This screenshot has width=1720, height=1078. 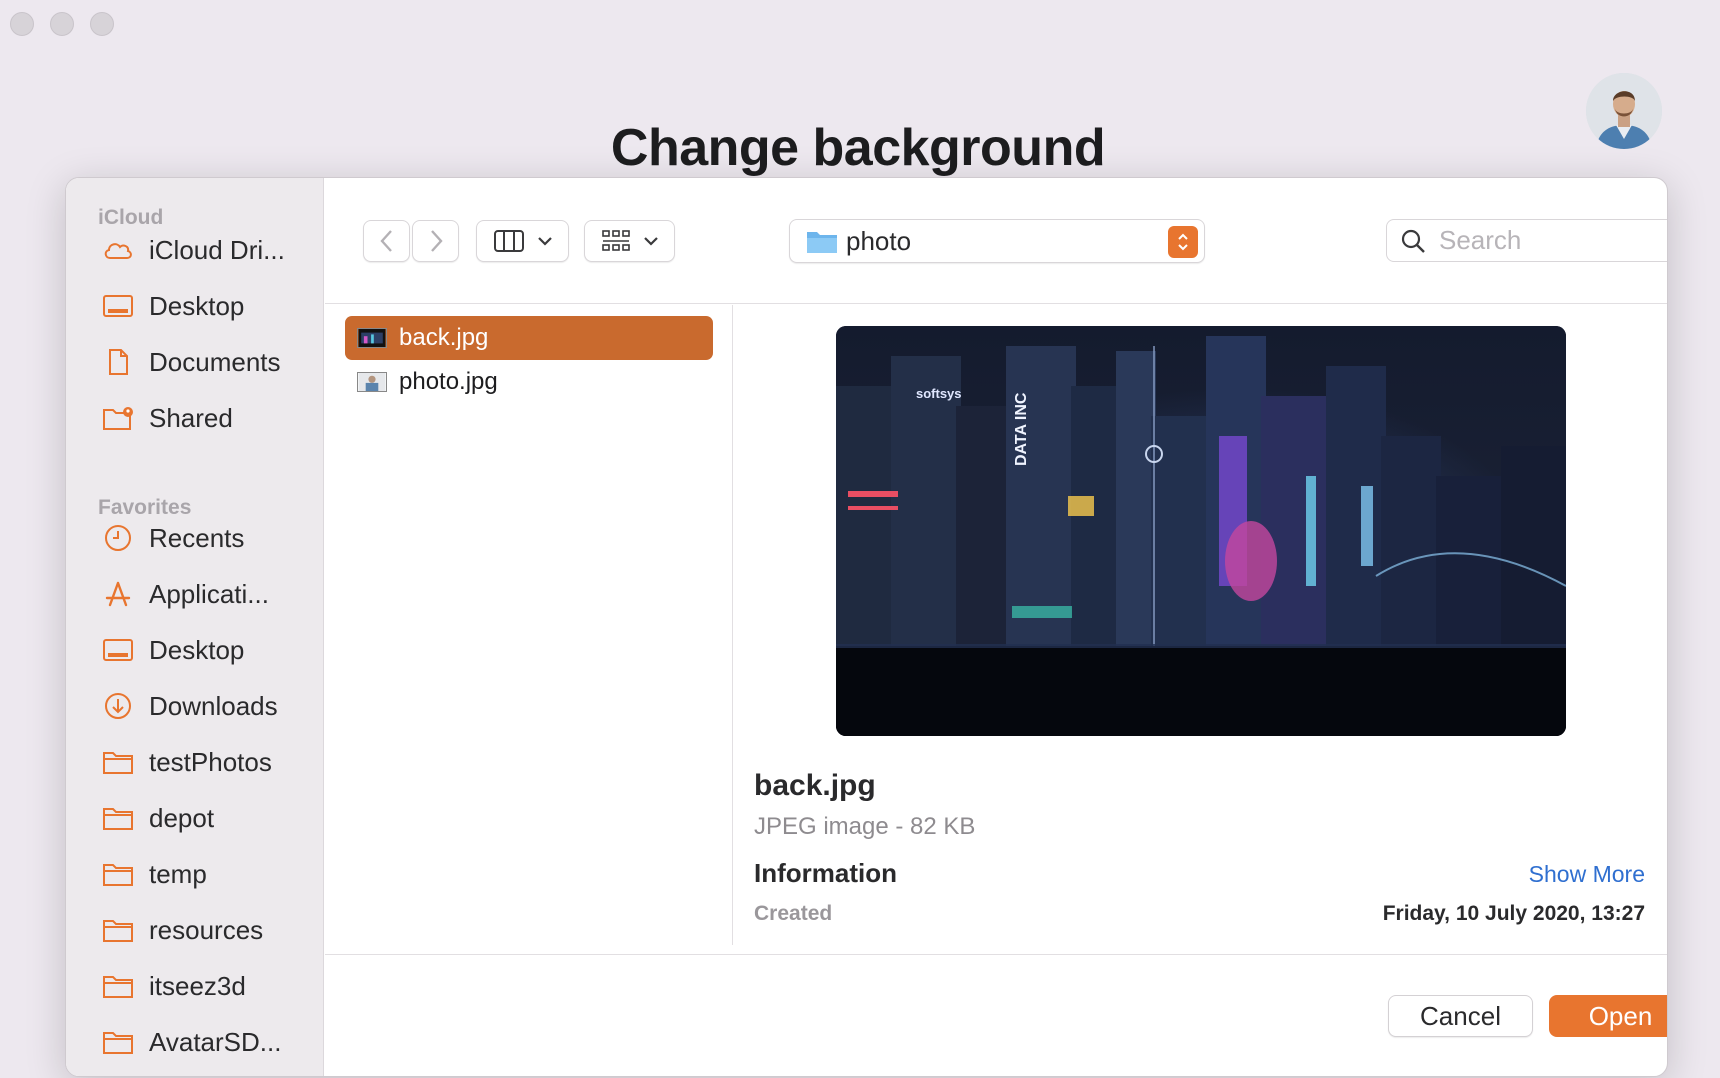 I want to click on sidebar-header-icloud: iCloud, so click(x=131, y=217).